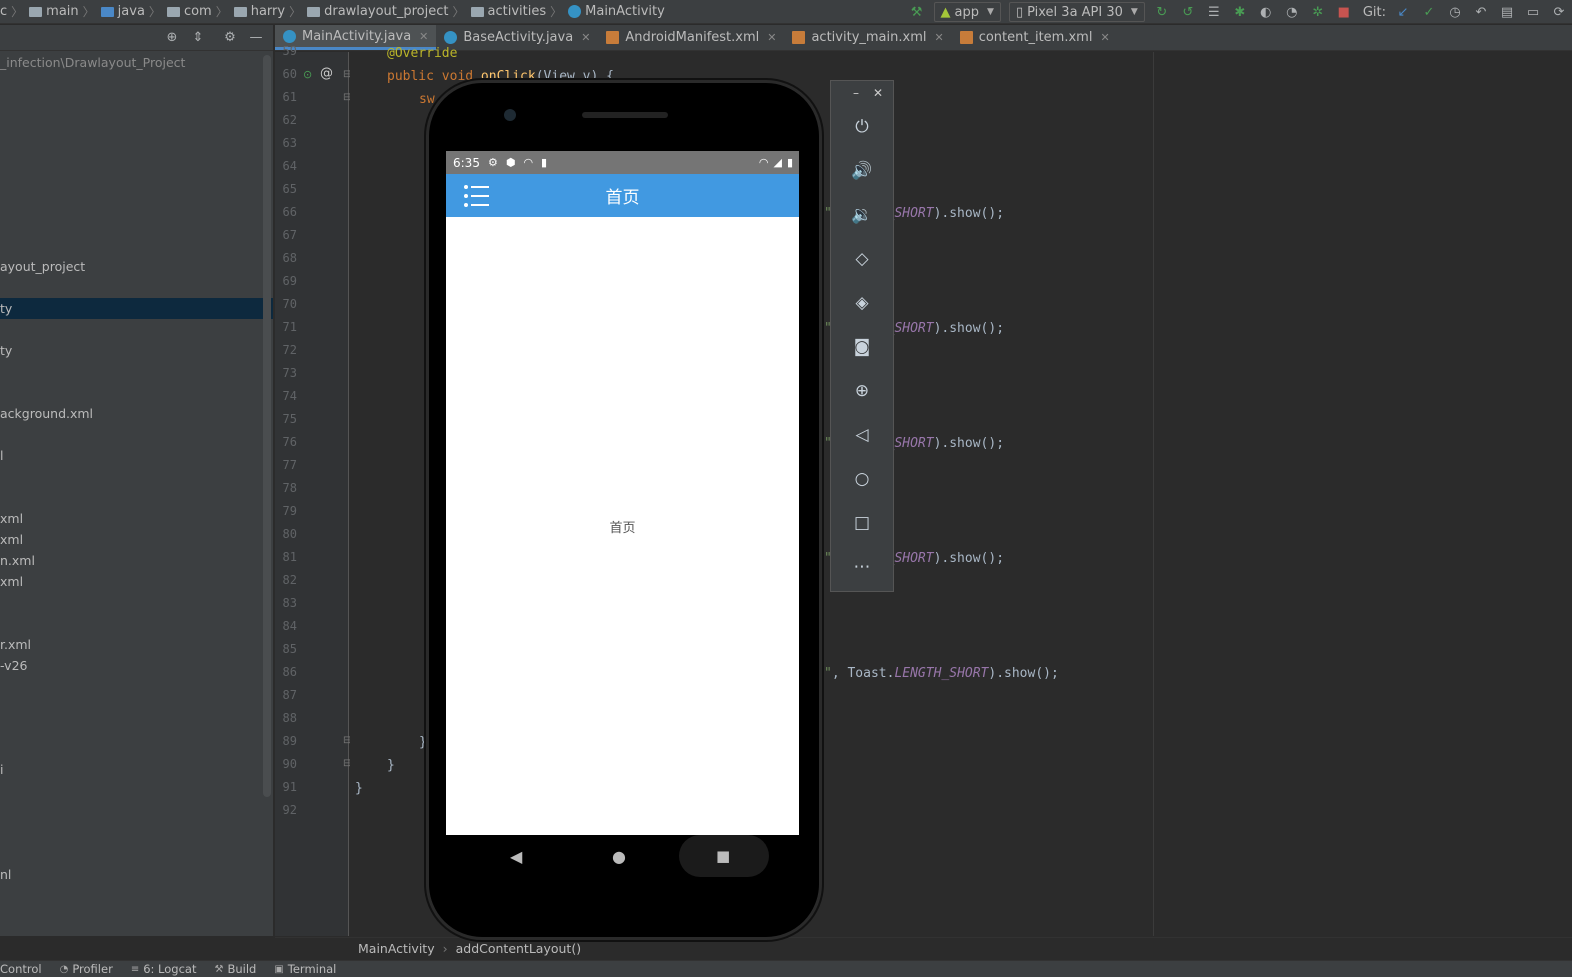 The image size is (1572, 977). Describe the element at coordinates (1162, 12) in the screenshot. I see `rerun-icon: ↻` at that location.